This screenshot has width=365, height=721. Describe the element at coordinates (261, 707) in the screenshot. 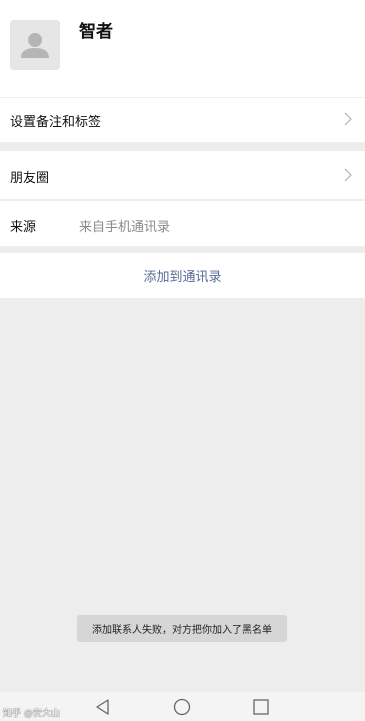

I see `recent-square-icon` at that location.